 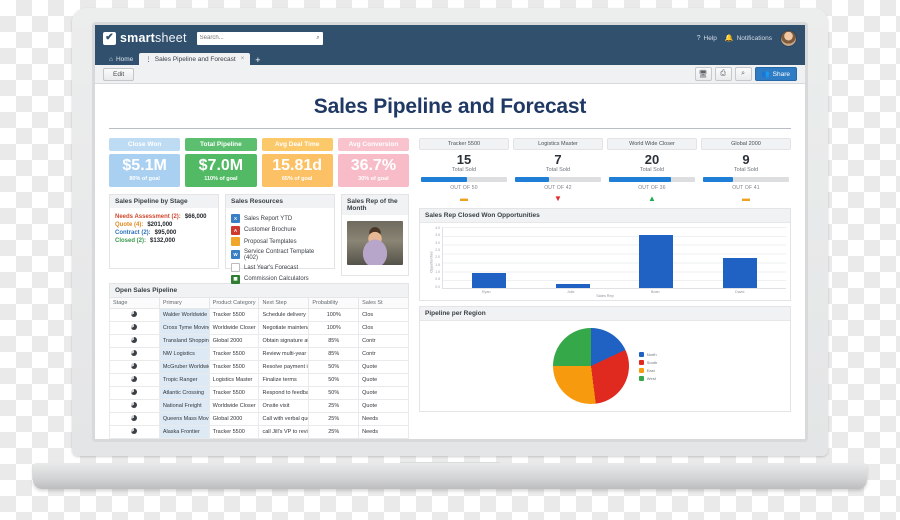 I want to click on resource-label: Commission Calculators, so click(x=276, y=279).